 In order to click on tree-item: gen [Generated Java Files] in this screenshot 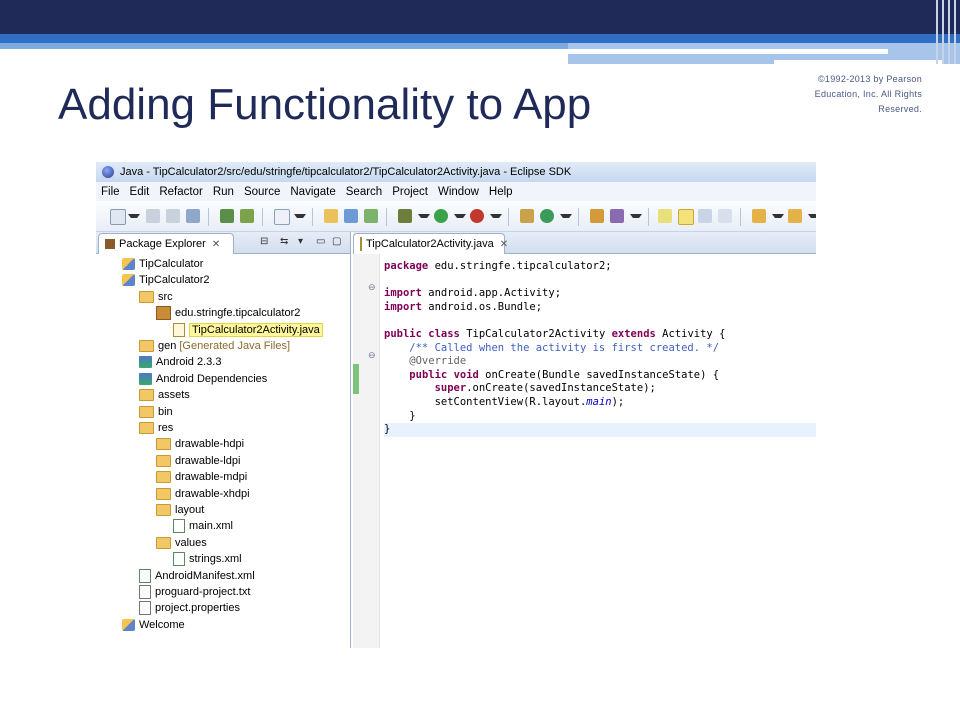, I will do `click(214, 346)`.